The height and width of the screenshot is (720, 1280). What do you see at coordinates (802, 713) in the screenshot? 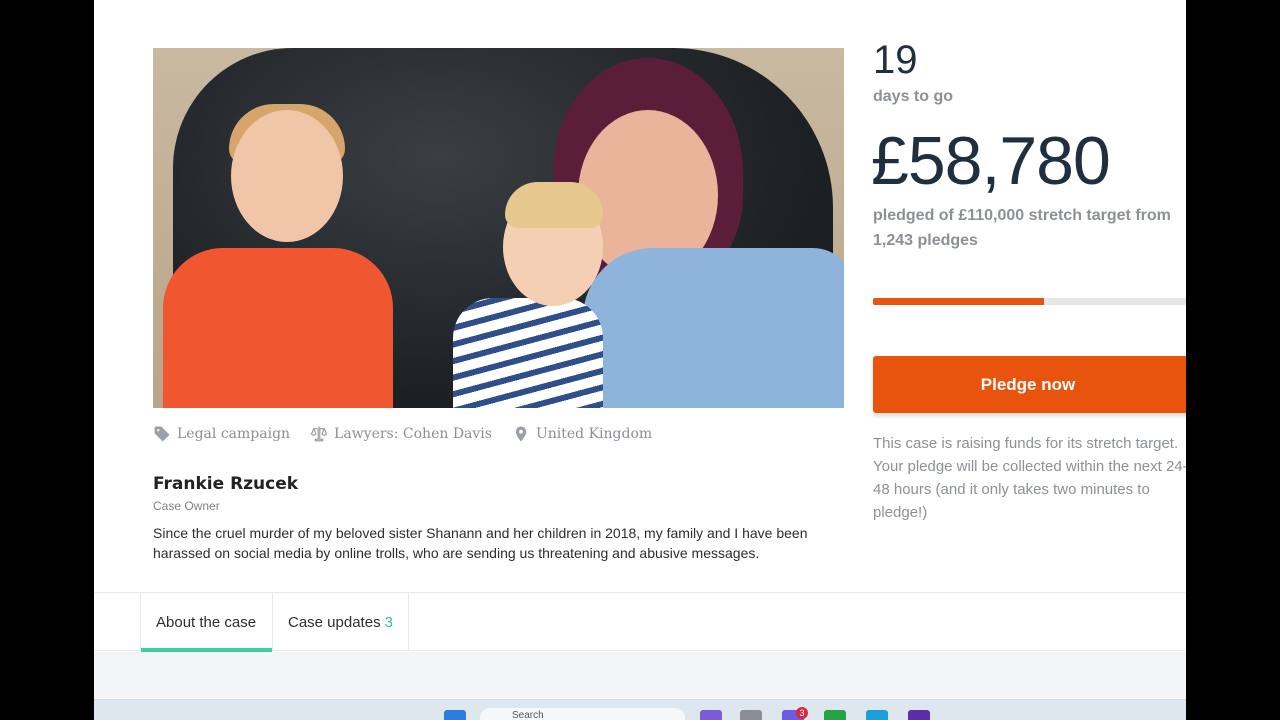
I see `notification-badge: 3` at bounding box center [802, 713].